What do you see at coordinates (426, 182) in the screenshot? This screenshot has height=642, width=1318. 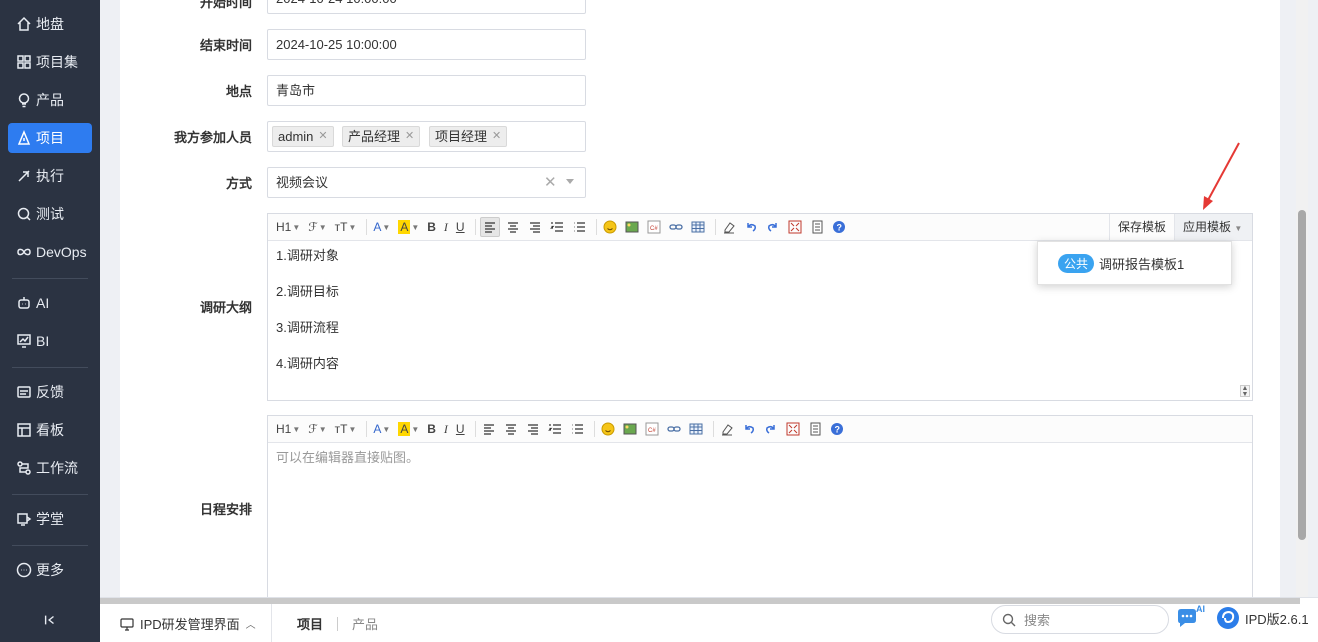 I see `method-select: 视频会议` at bounding box center [426, 182].